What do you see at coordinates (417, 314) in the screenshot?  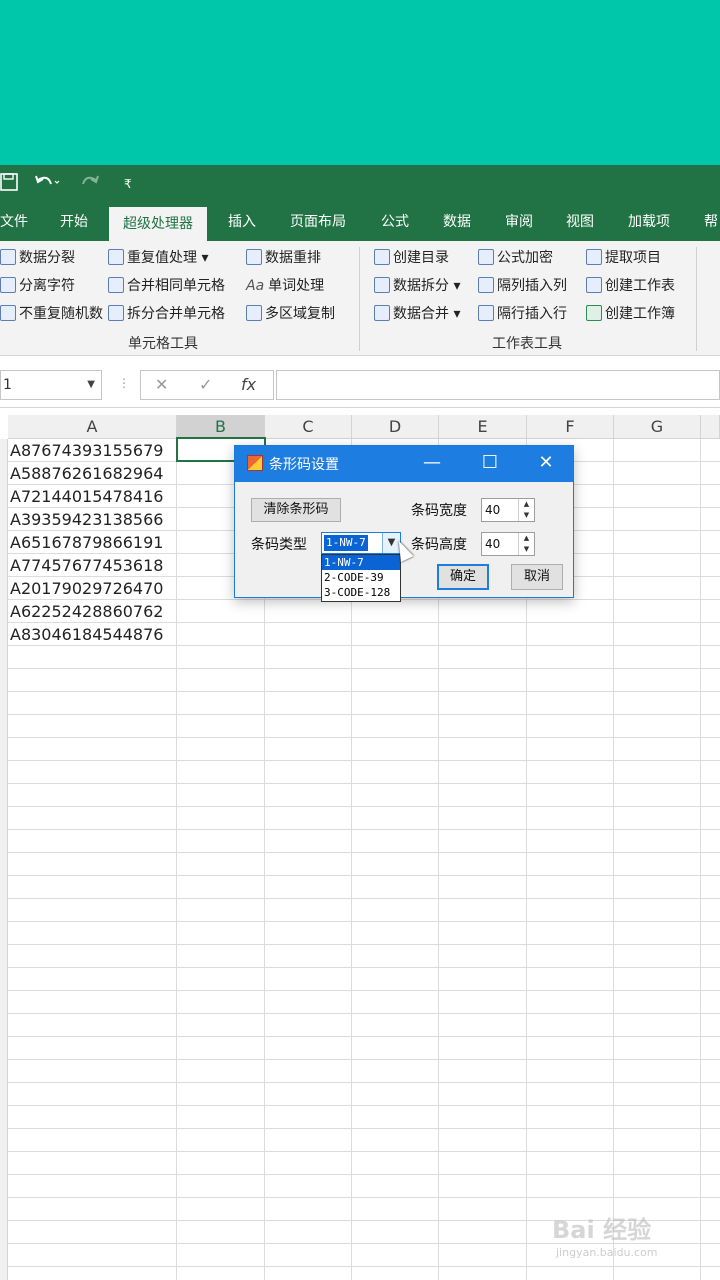 I see `data-merge-button: 数据合并 ▾` at bounding box center [417, 314].